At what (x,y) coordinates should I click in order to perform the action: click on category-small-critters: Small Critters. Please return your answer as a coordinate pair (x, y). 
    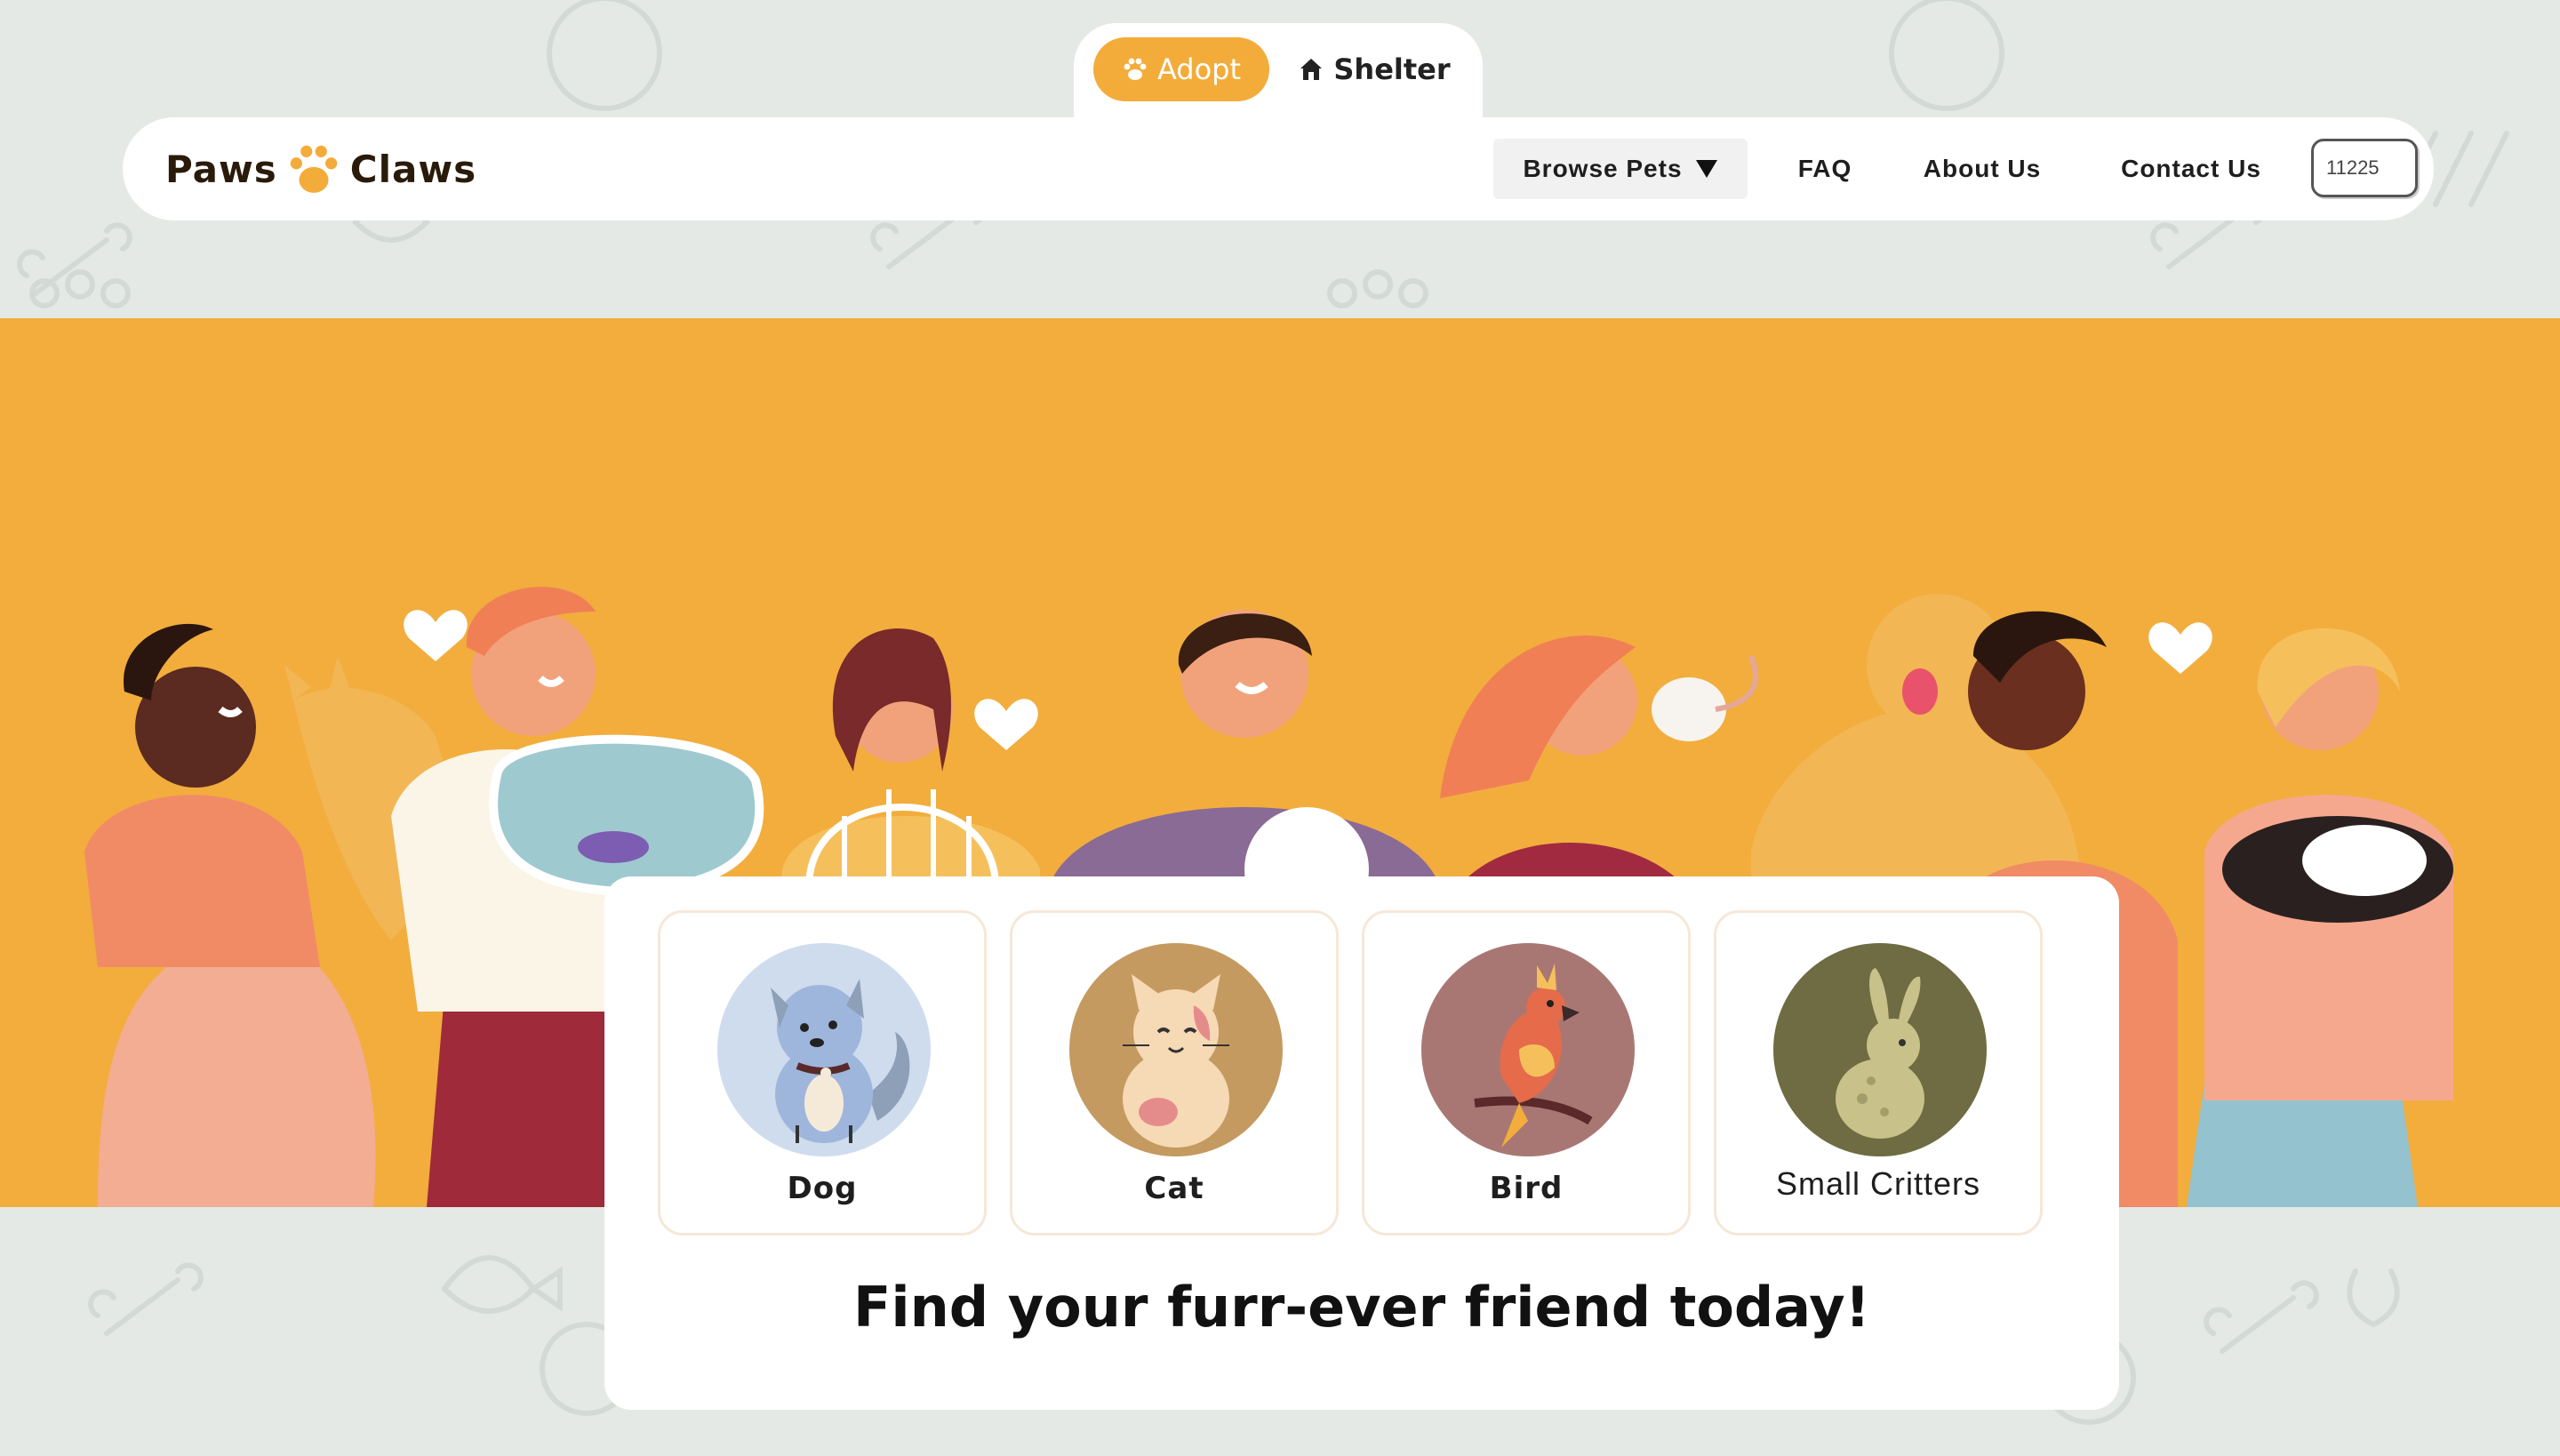
    Looking at the image, I should click on (1878, 1073).